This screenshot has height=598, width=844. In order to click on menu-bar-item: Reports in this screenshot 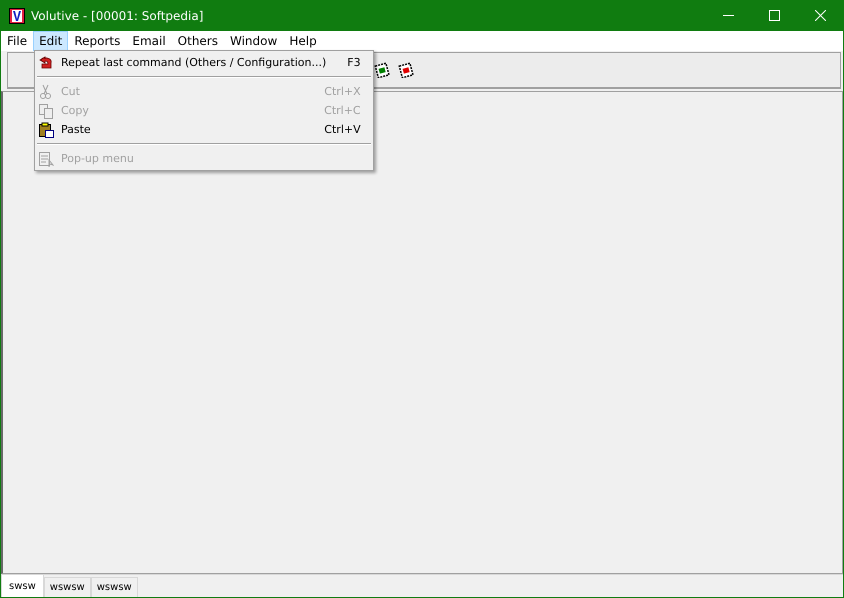, I will do `click(97, 41)`.